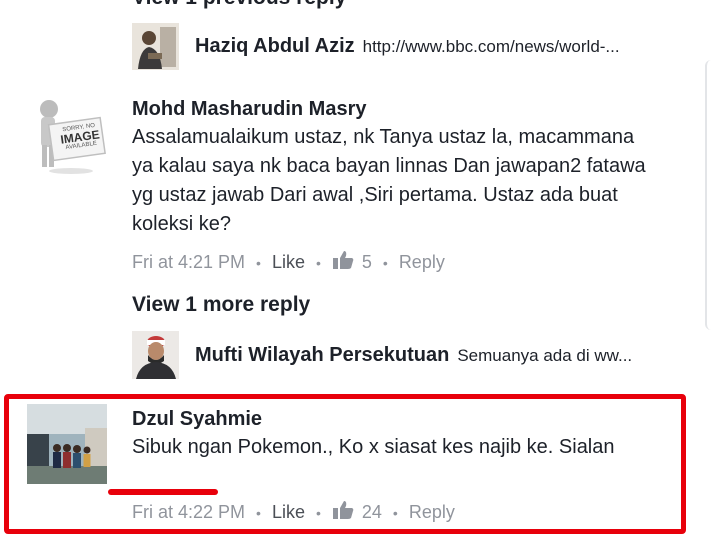 The height and width of the screenshot is (534, 713). I want to click on like-count: 5, so click(367, 262).